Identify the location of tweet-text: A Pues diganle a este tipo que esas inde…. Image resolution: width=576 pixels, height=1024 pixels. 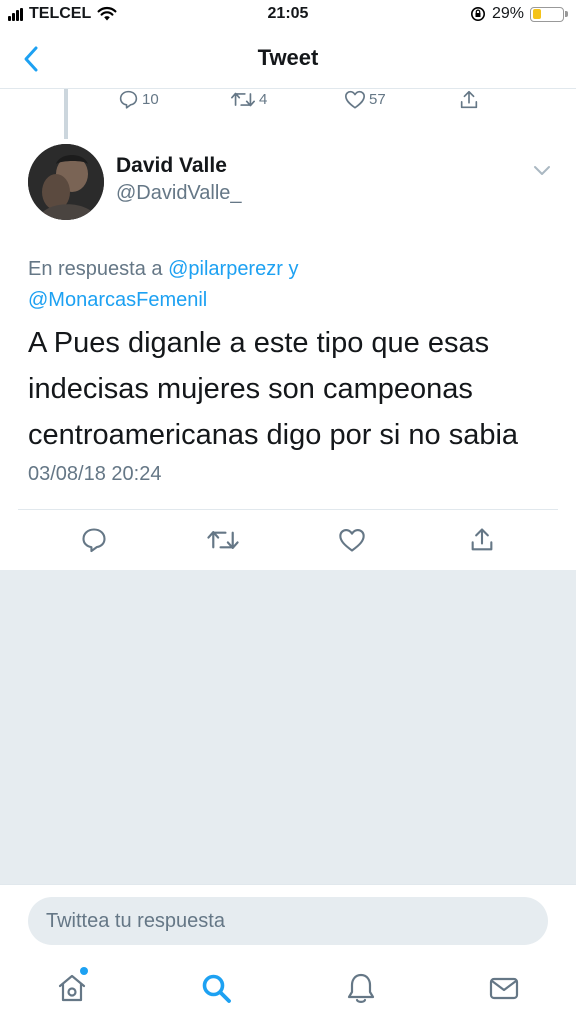
(273, 389).